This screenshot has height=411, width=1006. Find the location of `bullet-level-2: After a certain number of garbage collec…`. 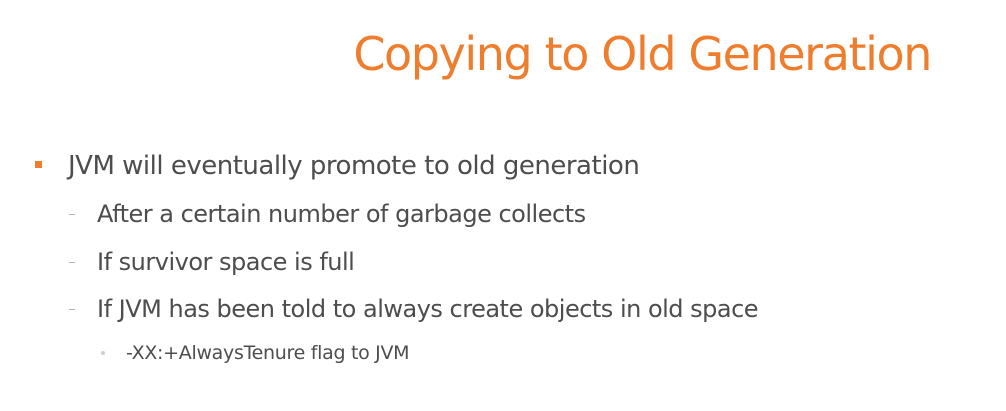

bullet-level-2: After a certain number of garbage collec… is located at coordinates (327, 214).